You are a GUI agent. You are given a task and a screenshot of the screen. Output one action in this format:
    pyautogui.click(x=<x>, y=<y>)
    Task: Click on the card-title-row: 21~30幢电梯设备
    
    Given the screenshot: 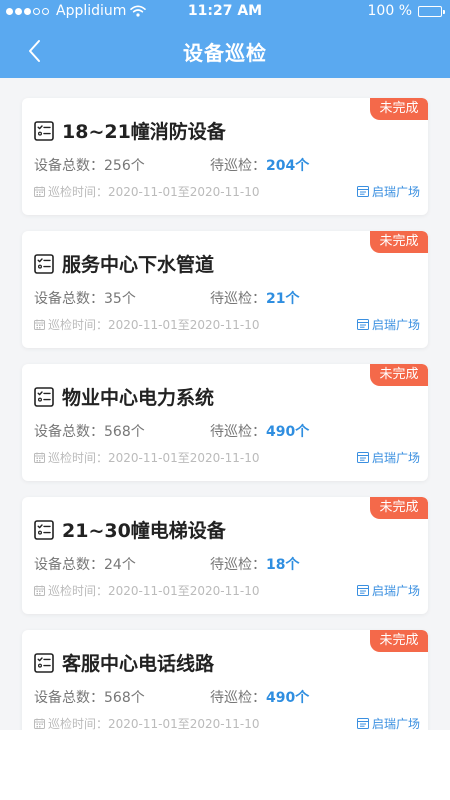 What is the action you would take?
    pyautogui.click(x=130, y=529)
    